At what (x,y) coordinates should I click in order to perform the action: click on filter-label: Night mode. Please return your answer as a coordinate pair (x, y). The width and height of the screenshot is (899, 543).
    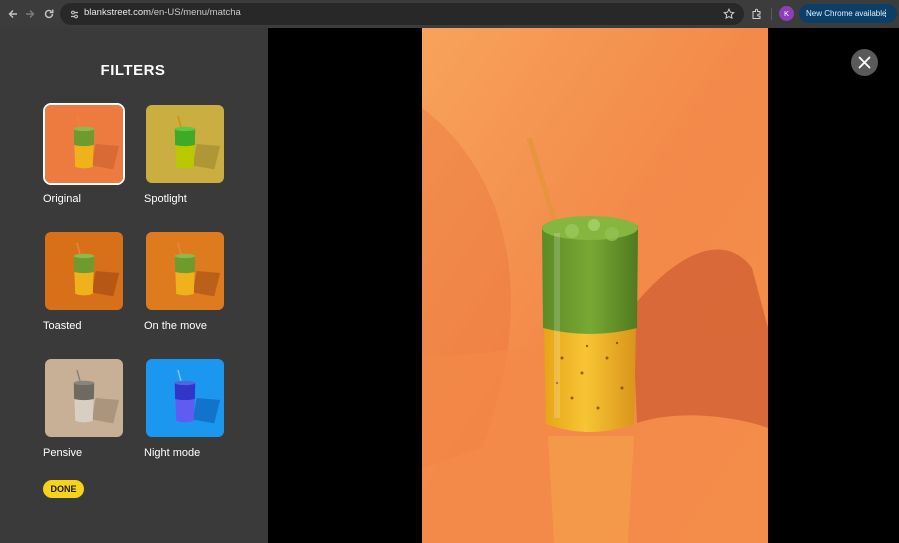
    Looking at the image, I should click on (172, 453).